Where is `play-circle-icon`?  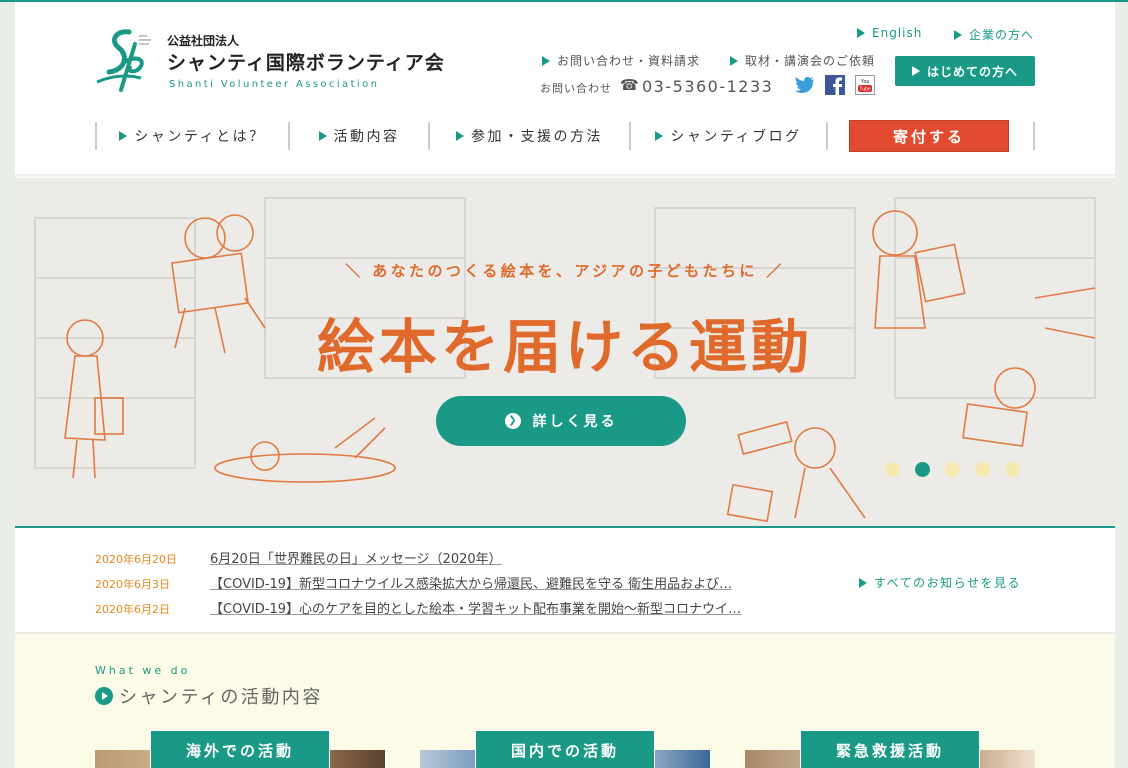
play-circle-icon is located at coordinates (104, 696).